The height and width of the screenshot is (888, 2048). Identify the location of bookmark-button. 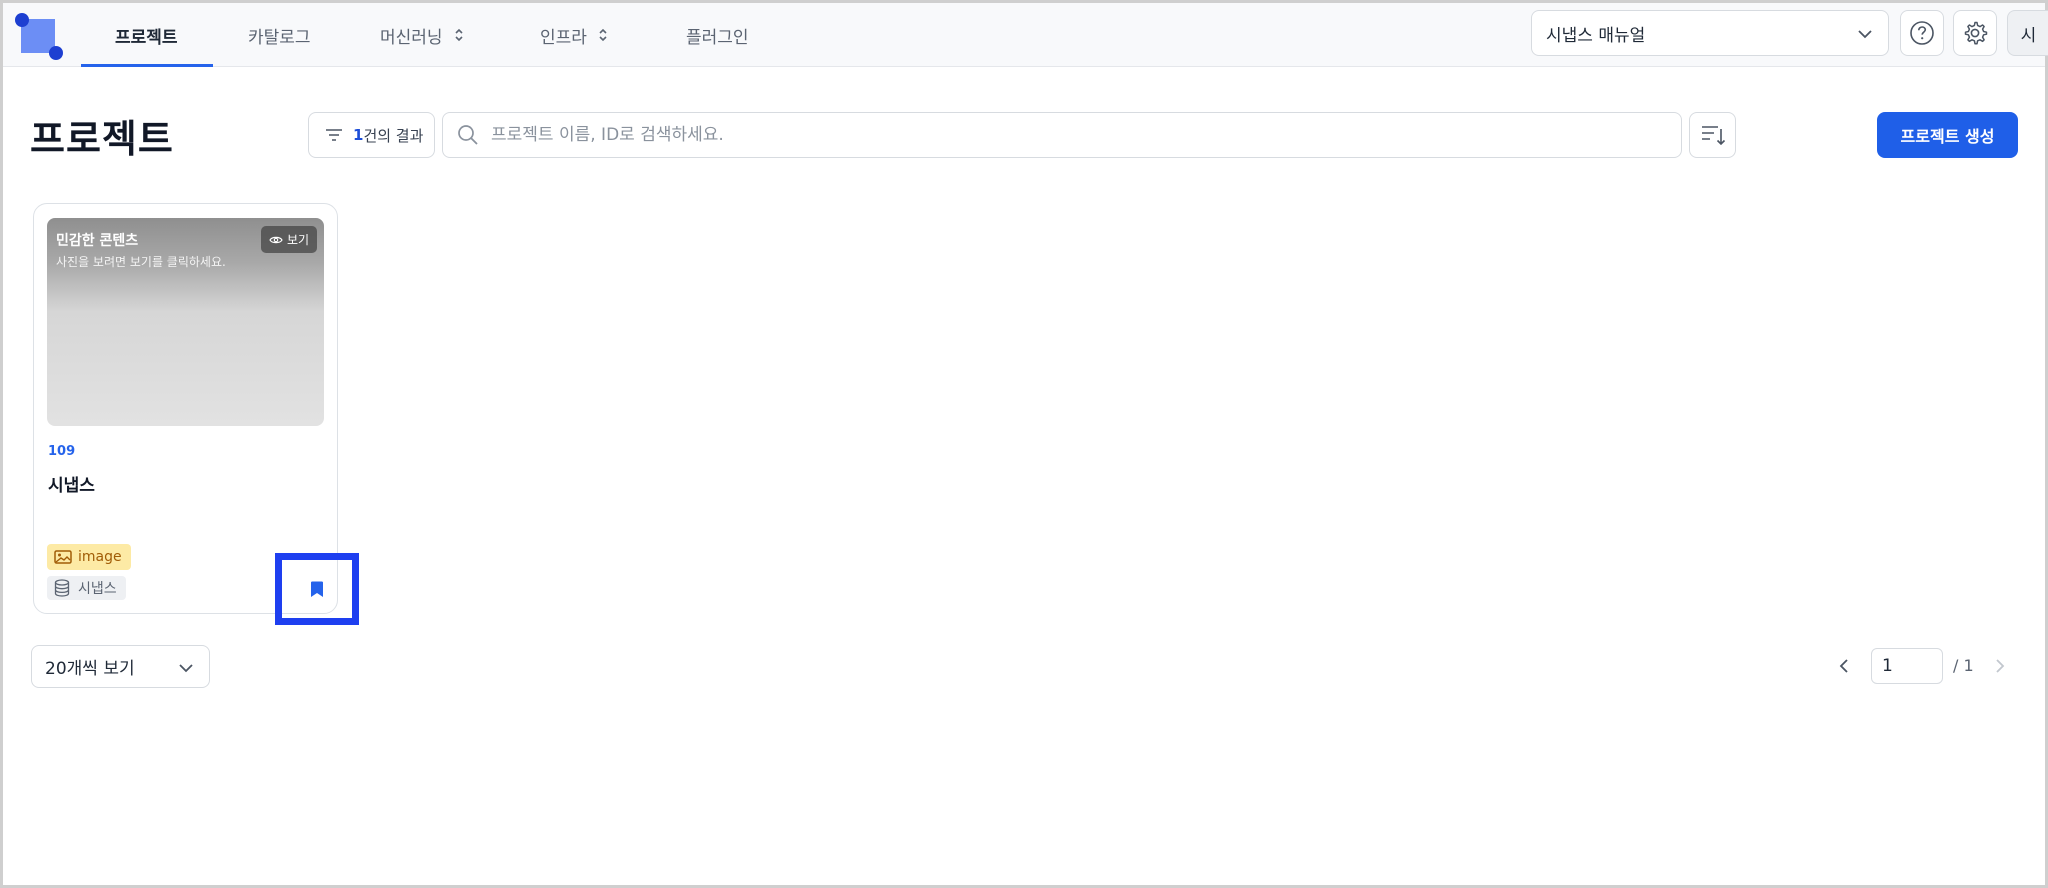
(317, 589).